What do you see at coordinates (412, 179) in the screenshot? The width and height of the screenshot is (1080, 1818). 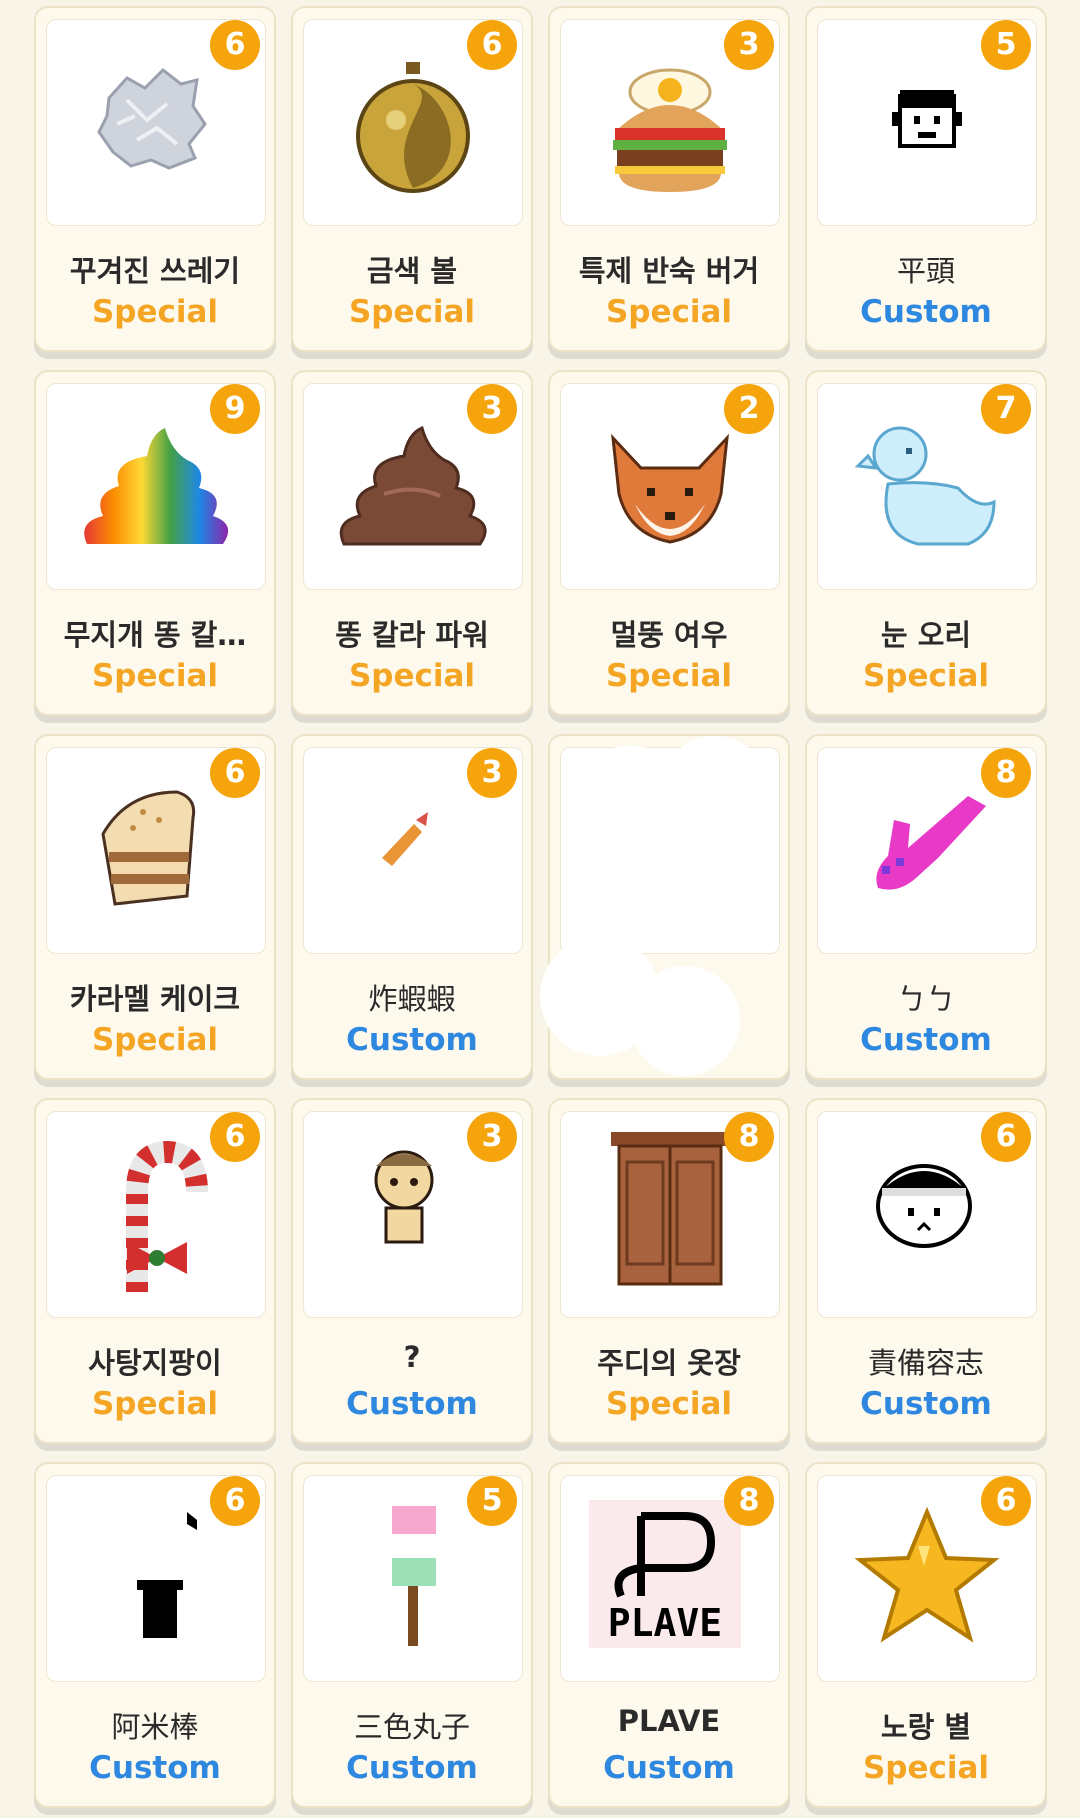 I see `item-card: 6 금색 볼 Special` at bounding box center [412, 179].